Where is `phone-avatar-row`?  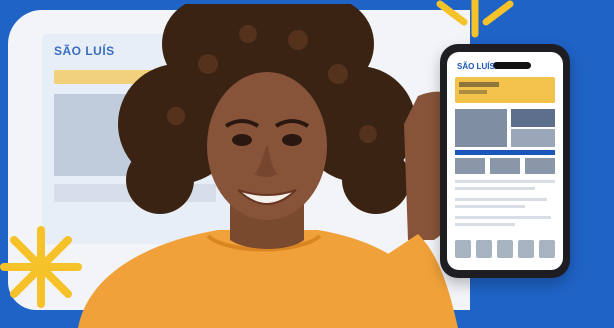 phone-avatar-row is located at coordinates (505, 249).